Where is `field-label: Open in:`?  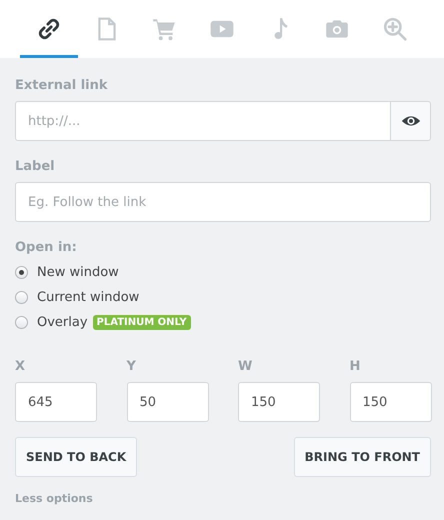
field-label: Open in: is located at coordinates (46, 247).